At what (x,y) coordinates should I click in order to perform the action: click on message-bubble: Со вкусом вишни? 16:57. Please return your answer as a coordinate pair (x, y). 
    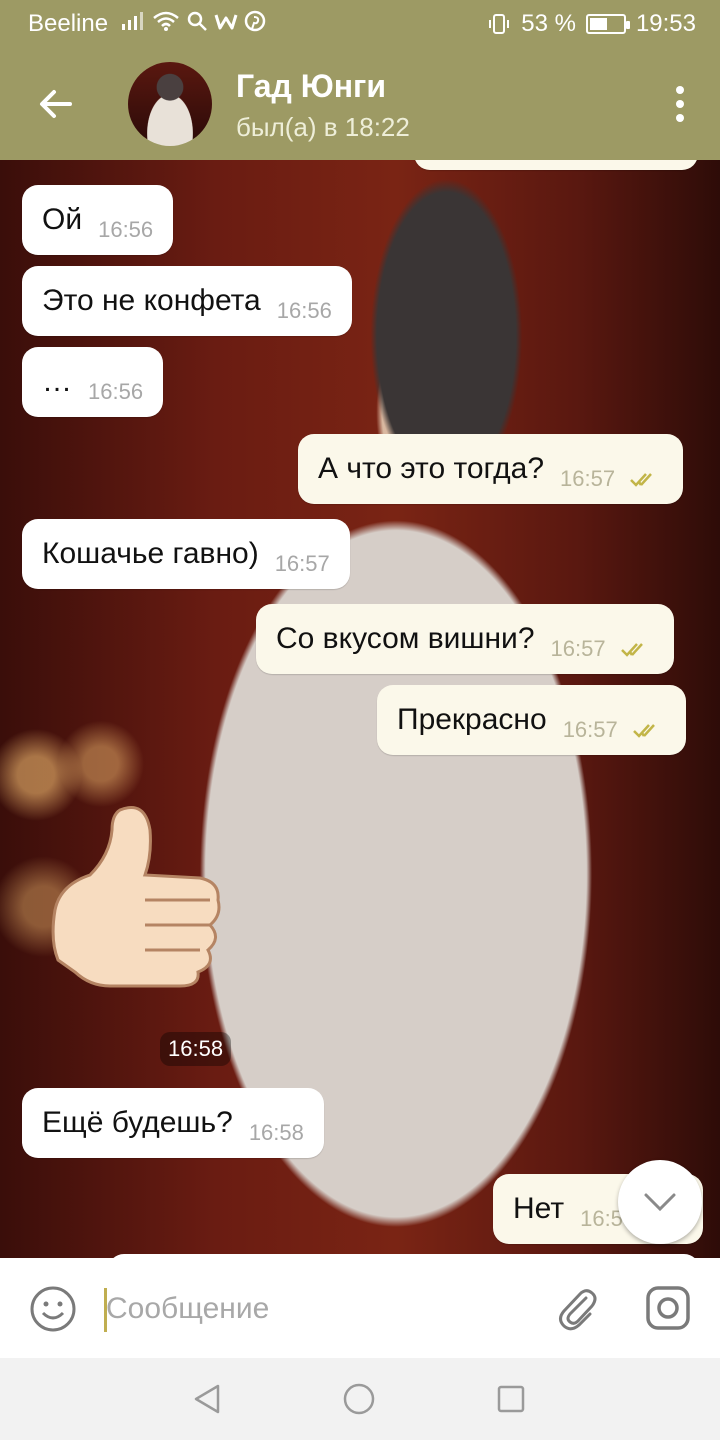
    Looking at the image, I should click on (465, 639).